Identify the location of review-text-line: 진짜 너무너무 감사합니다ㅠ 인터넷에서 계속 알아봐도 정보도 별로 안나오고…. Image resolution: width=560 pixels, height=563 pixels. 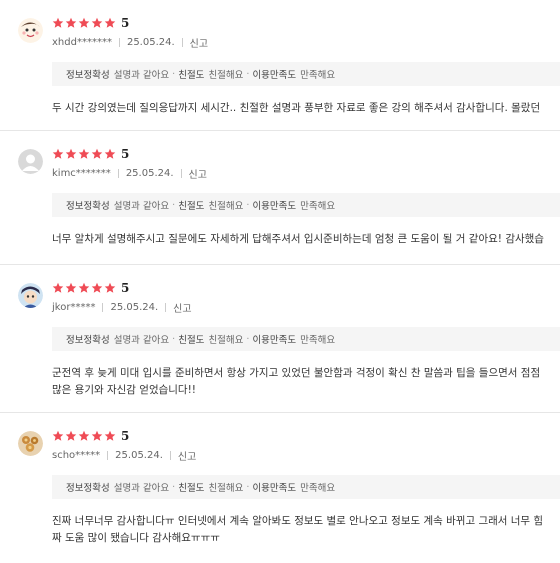
(298, 521).